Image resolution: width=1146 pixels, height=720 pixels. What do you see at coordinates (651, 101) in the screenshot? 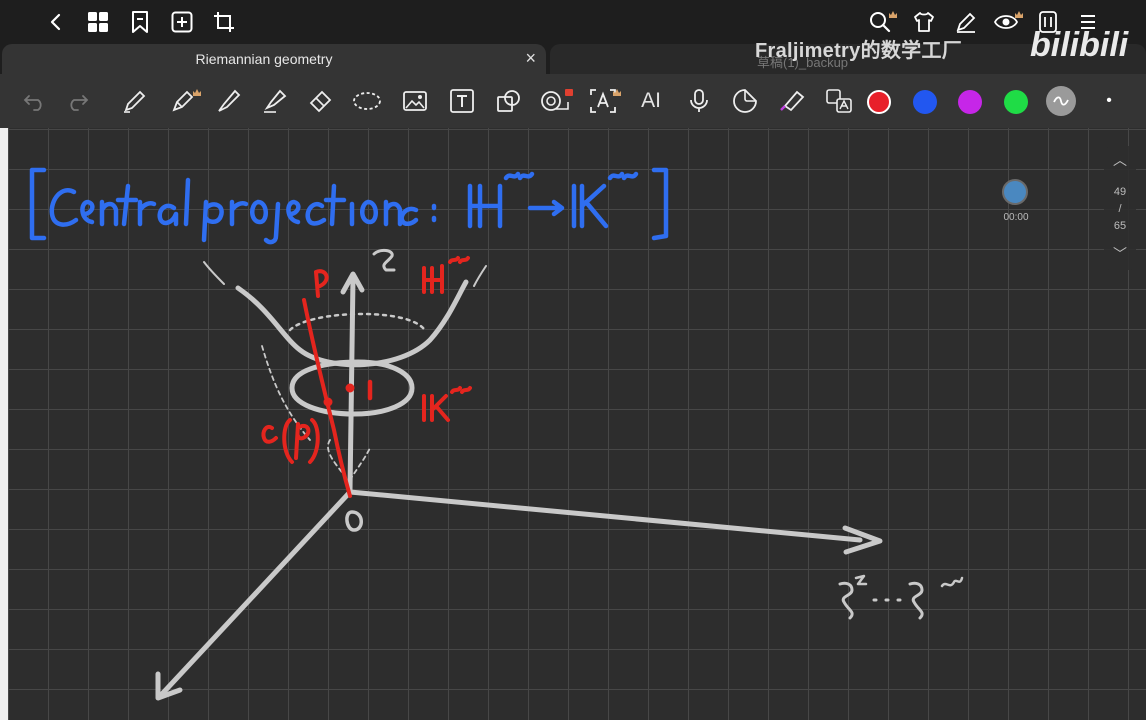
I see `ai-assistant-button: AI` at bounding box center [651, 101].